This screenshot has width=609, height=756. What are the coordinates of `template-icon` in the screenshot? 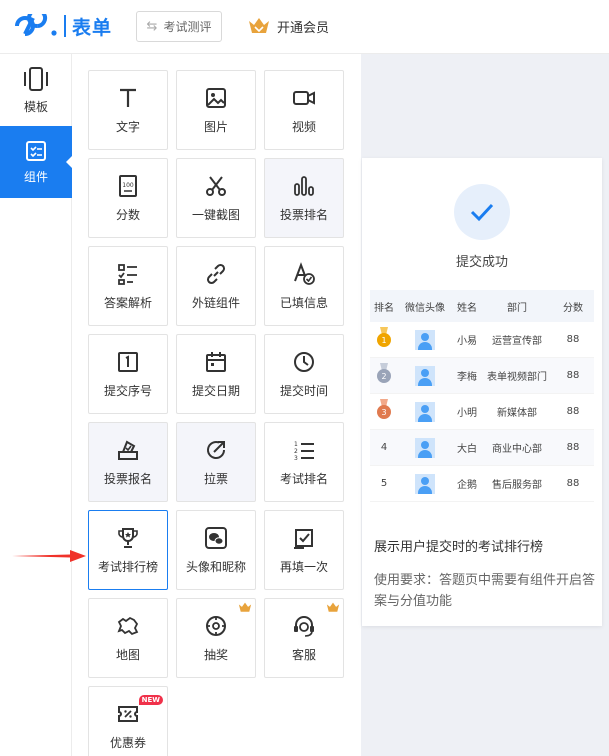 It's located at (36, 78).